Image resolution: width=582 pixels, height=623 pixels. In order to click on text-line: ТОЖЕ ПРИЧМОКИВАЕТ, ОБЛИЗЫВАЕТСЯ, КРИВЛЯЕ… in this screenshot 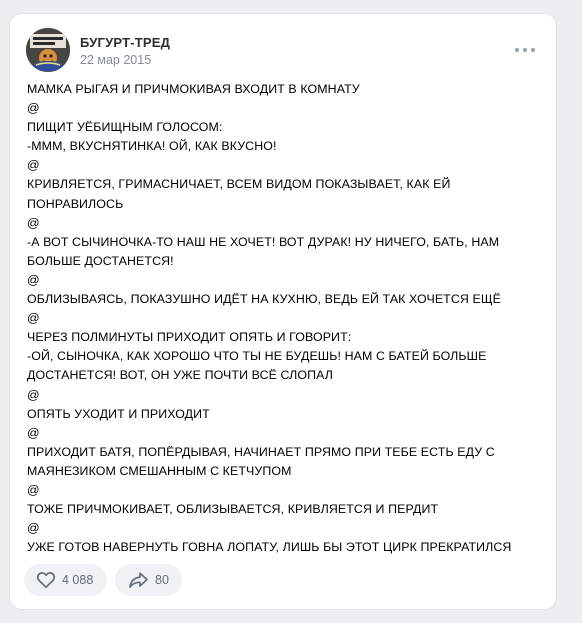, I will do `click(233, 509)`.